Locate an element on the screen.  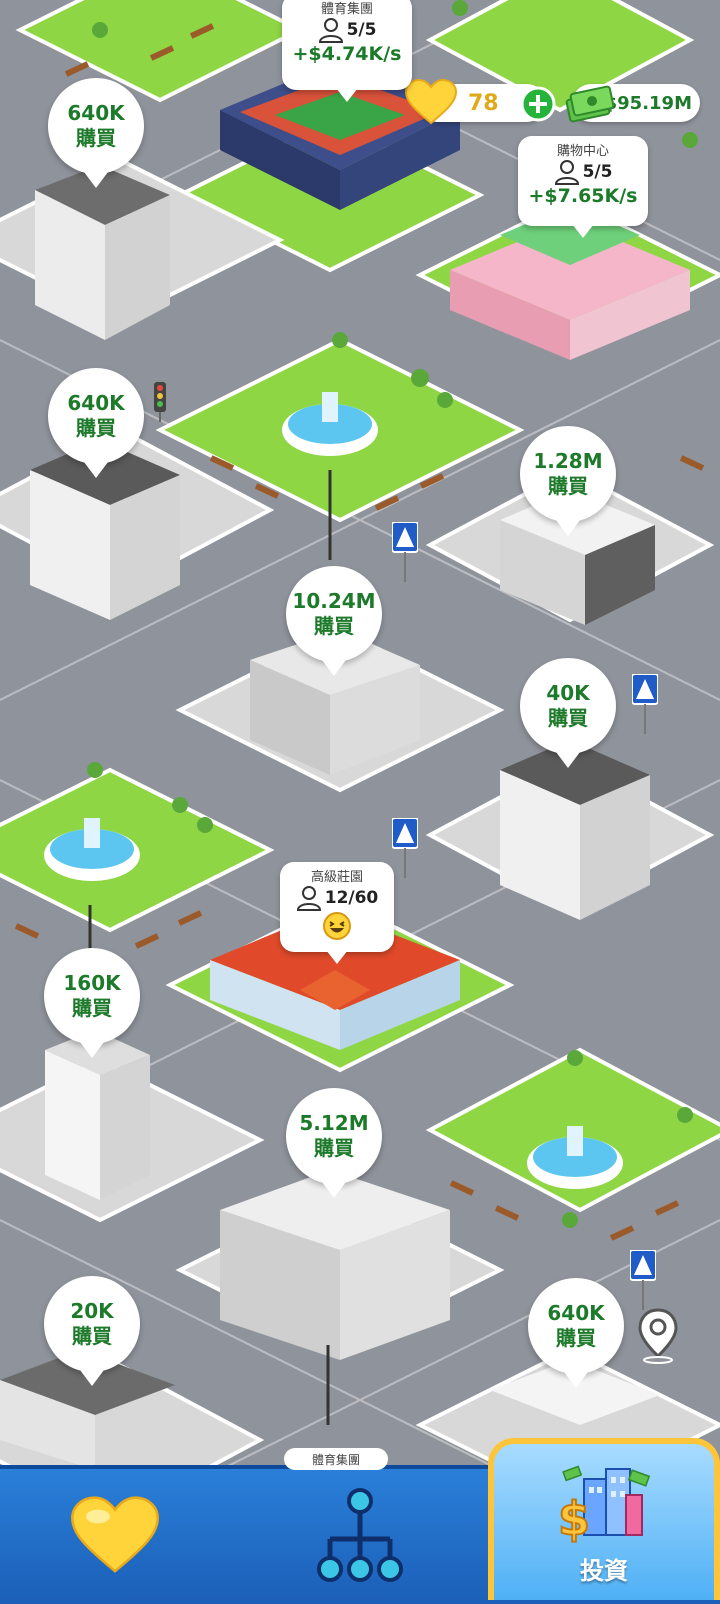
add-hearts-button is located at coordinates (538, 104).